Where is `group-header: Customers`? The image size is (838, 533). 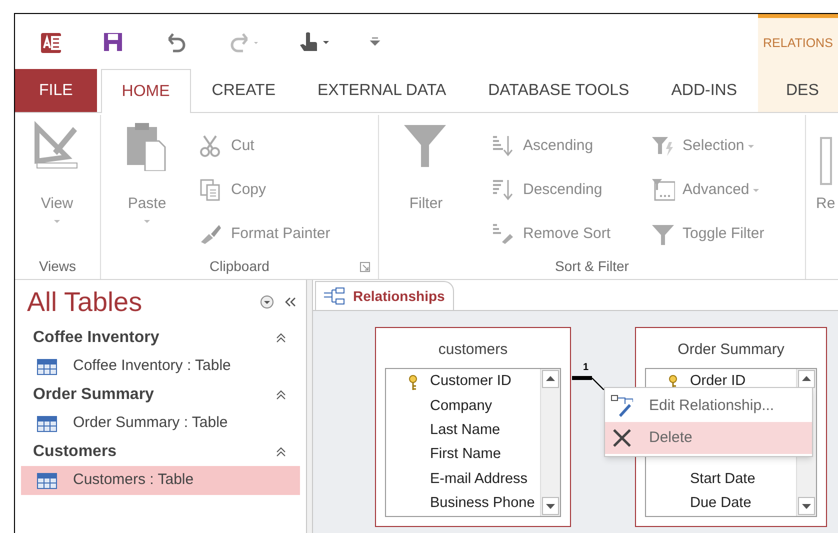
group-header: Customers is located at coordinates (160, 452).